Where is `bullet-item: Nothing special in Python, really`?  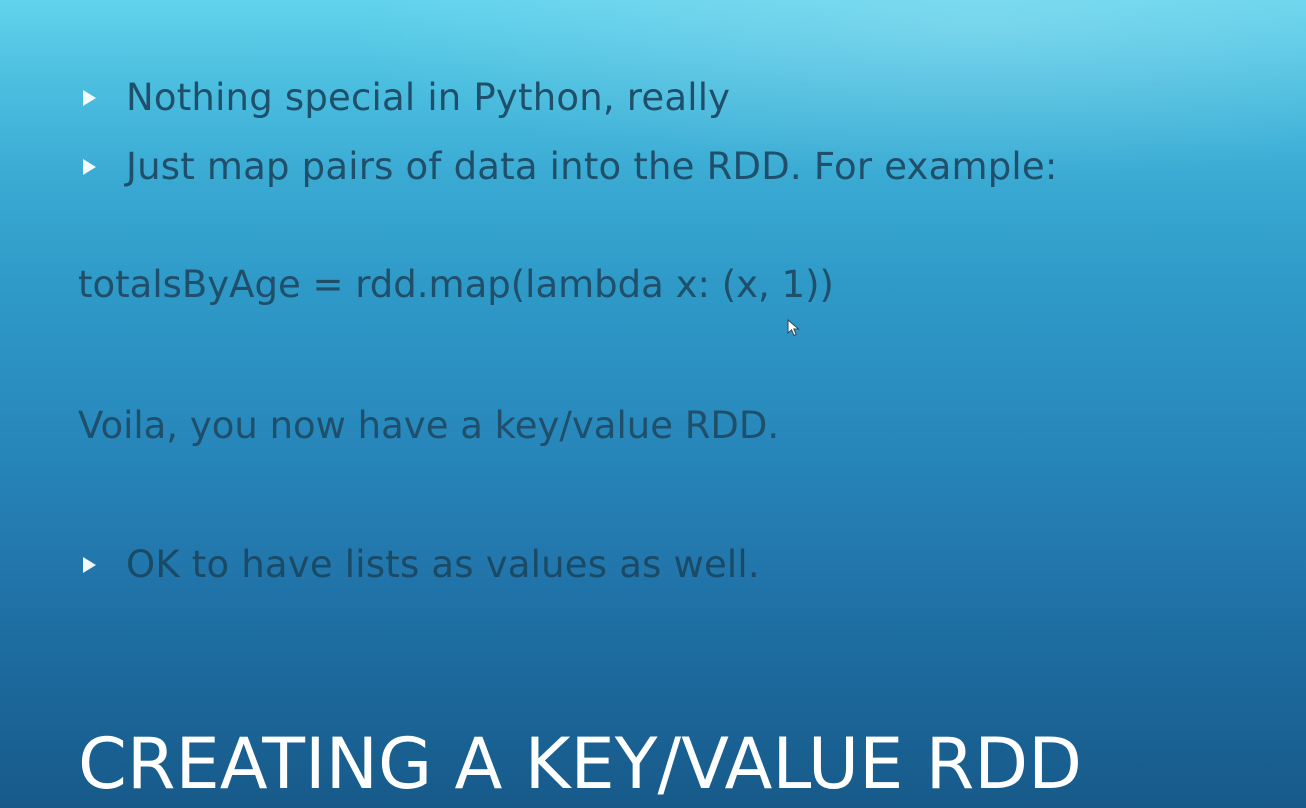 bullet-item: Nothing special in Python, really is located at coordinates (406, 97).